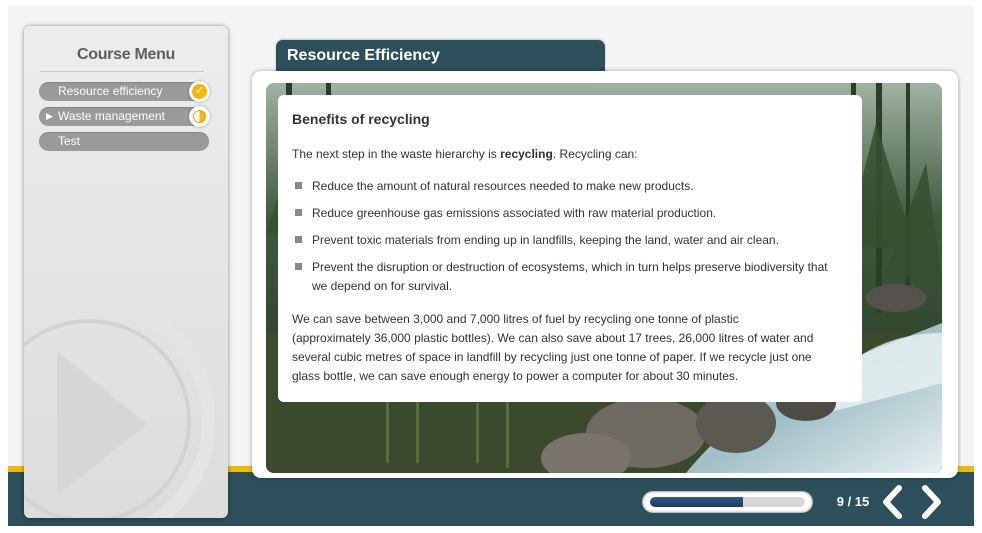 The image size is (982, 533). I want to click on previous-page-button, so click(893, 502).